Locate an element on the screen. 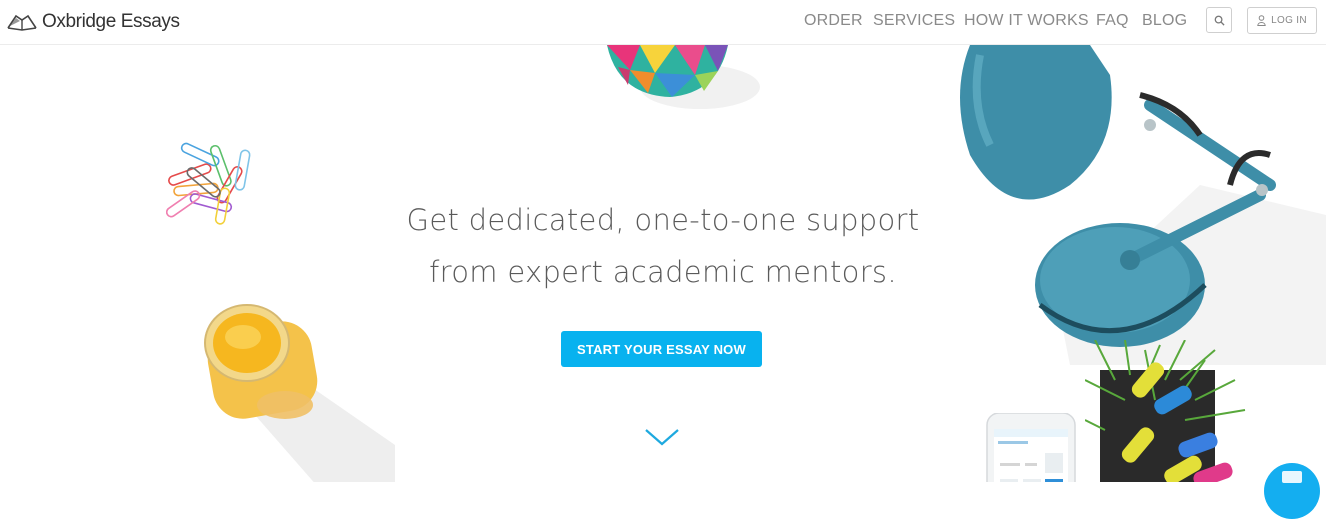 Image resolution: width=1326 pixels, height=519 pixels. nav-item-order: ORDER is located at coordinates (833, 21).